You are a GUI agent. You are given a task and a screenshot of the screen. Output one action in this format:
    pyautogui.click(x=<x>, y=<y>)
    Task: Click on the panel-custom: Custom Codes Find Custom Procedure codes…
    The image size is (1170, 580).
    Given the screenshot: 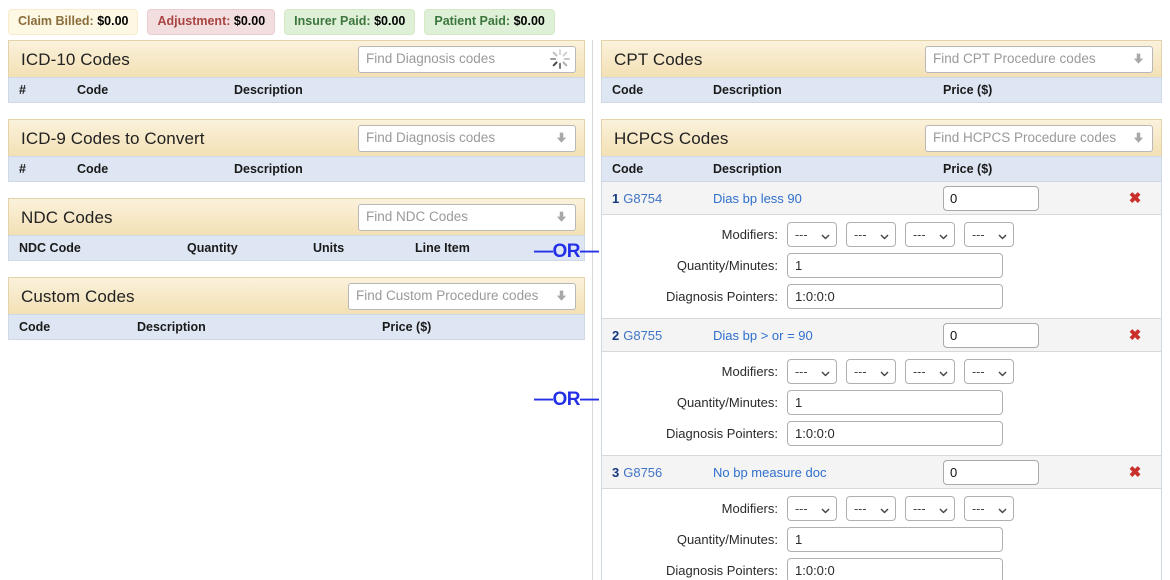 What is the action you would take?
    pyautogui.click(x=296, y=308)
    